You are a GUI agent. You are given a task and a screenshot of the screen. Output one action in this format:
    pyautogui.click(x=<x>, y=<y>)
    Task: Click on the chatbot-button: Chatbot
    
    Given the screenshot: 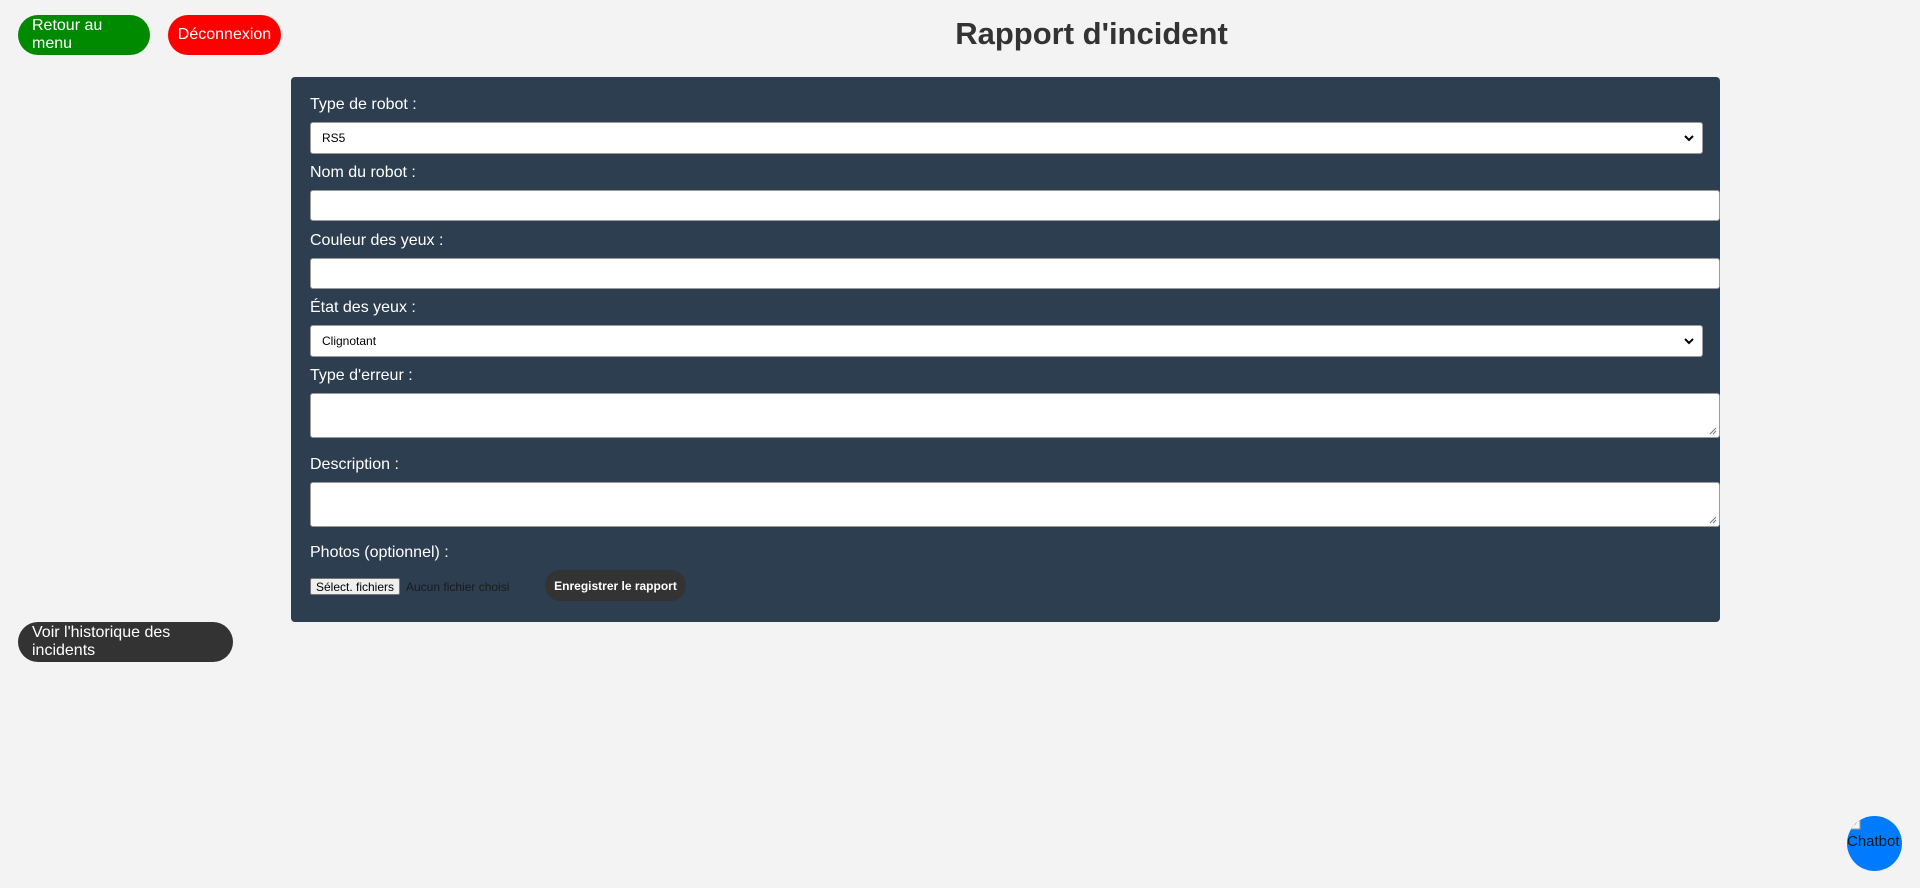 What is the action you would take?
    pyautogui.click(x=1874, y=843)
    